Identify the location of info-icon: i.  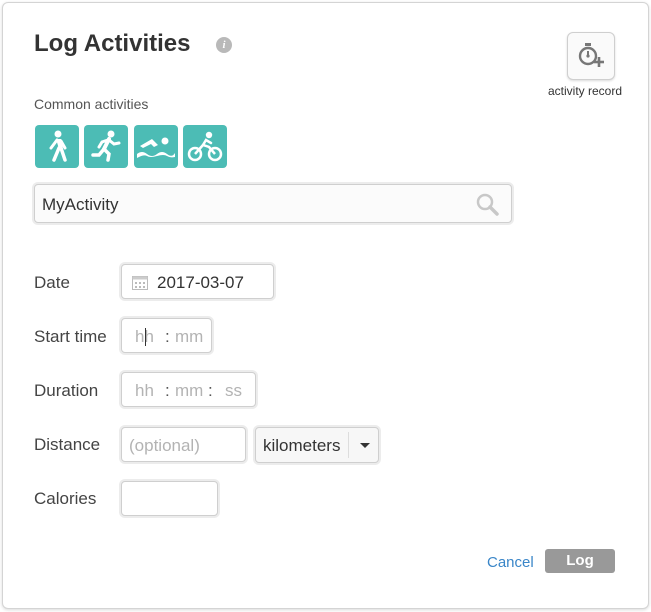
(224, 45).